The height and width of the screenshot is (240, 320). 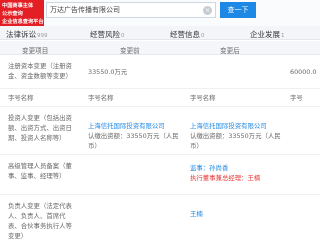 What do you see at coordinates (296, 98) in the screenshot?
I see `row-far: 字号` at bounding box center [296, 98].